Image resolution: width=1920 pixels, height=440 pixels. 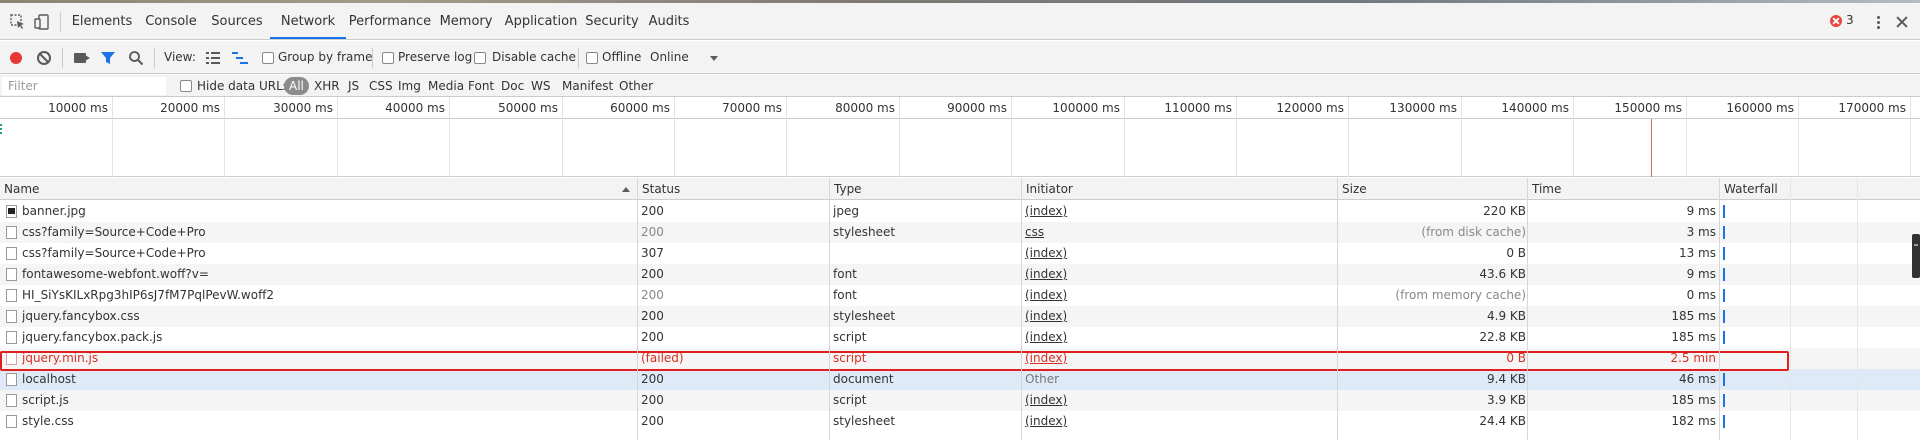 What do you see at coordinates (1544, 189) in the screenshot?
I see `column-header-time: Time` at bounding box center [1544, 189].